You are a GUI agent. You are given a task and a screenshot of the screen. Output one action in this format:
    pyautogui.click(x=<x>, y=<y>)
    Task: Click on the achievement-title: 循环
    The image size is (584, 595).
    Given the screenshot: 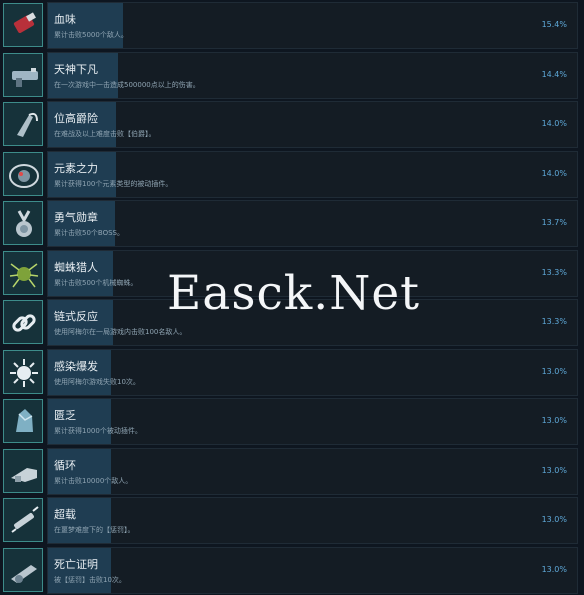 What is the action you would take?
    pyautogui.click(x=65, y=465)
    